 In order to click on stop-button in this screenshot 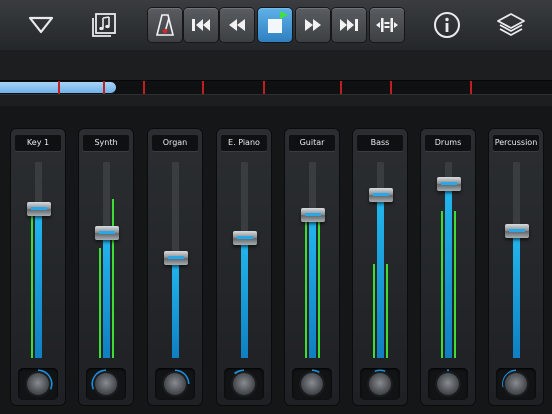, I will do `click(275, 25)`.